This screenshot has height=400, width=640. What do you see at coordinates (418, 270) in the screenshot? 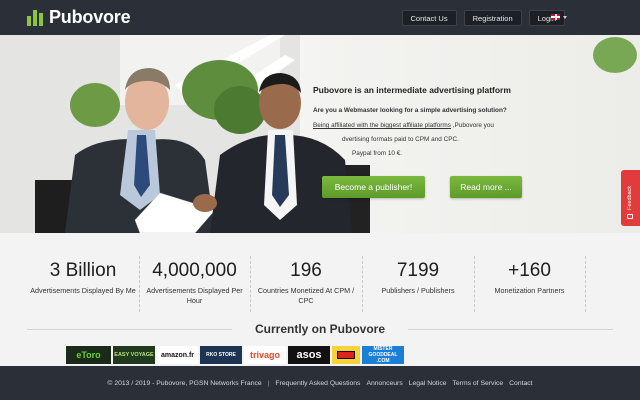
I see `stat-value: 7199` at bounding box center [418, 270].